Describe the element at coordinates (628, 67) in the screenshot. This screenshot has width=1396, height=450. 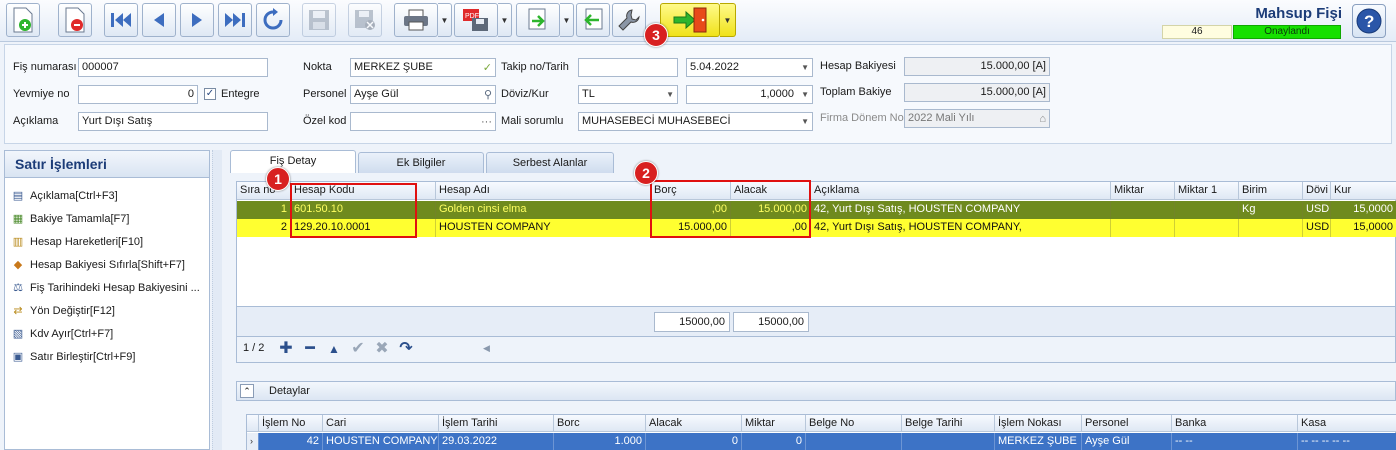
I see `takip-field` at that location.